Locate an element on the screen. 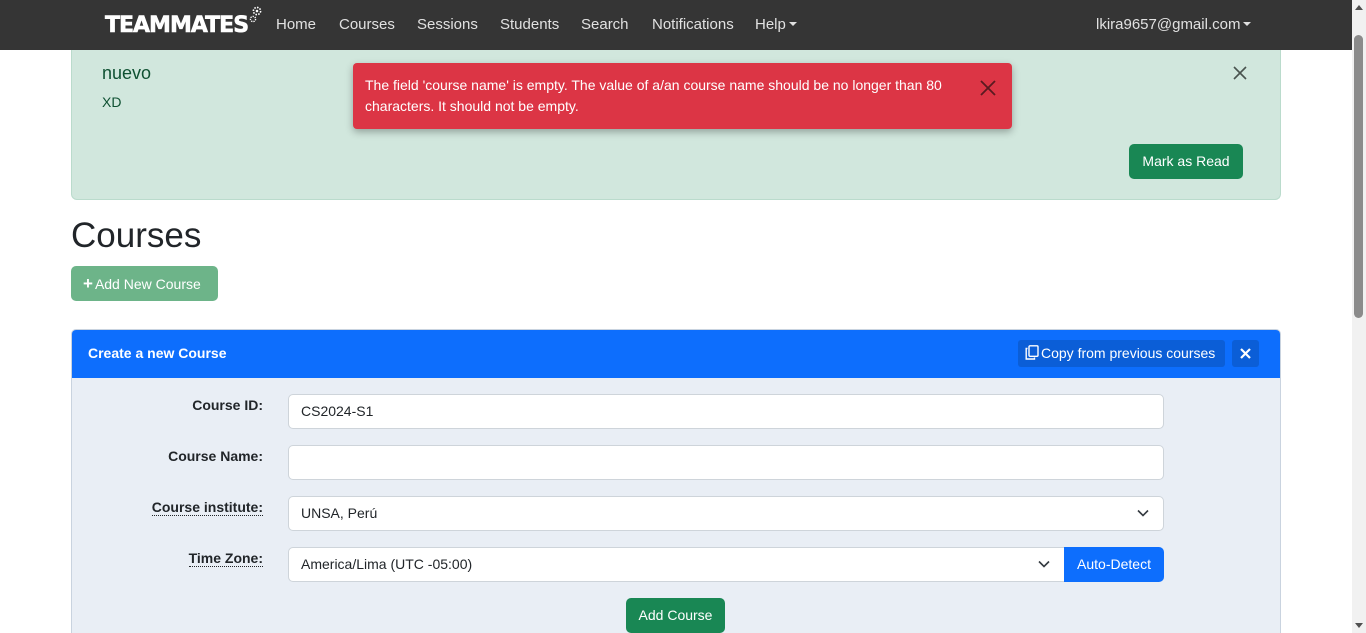 The image size is (1366, 633). time-zone-select: America/Lima (UTC -05:00) is located at coordinates (676, 564).